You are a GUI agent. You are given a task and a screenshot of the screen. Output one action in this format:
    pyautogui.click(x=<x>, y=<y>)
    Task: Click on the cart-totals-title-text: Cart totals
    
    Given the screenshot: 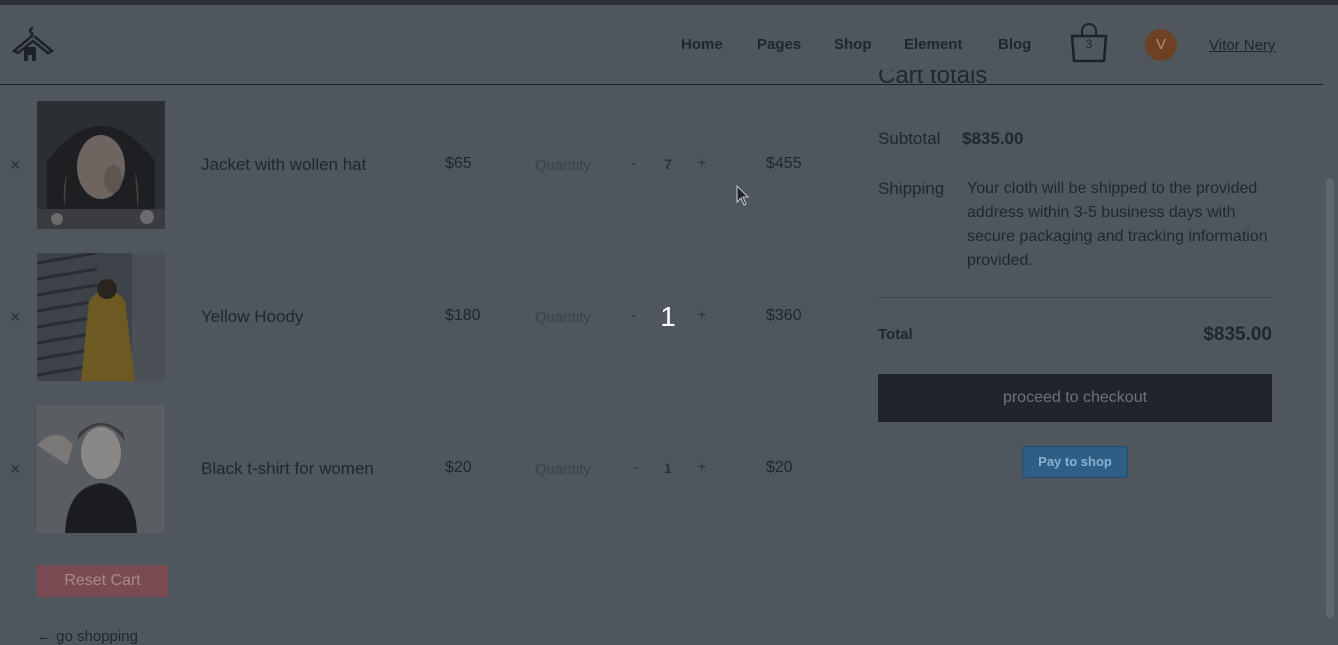 What is the action you would take?
    pyautogui.click(x=933, y=77)
    